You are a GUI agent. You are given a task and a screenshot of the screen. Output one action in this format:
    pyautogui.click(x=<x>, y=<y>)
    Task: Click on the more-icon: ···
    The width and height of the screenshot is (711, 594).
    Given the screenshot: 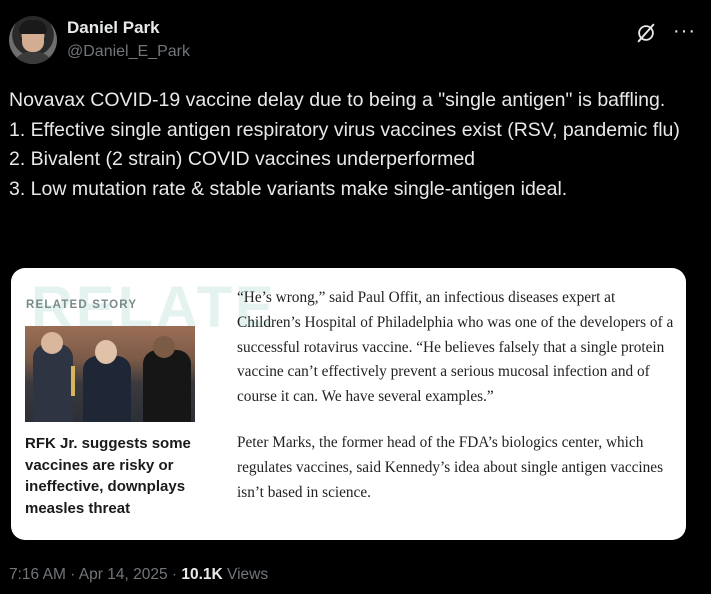 What is the action you would take?
    pyautogui.click(x=684, y=31)
    